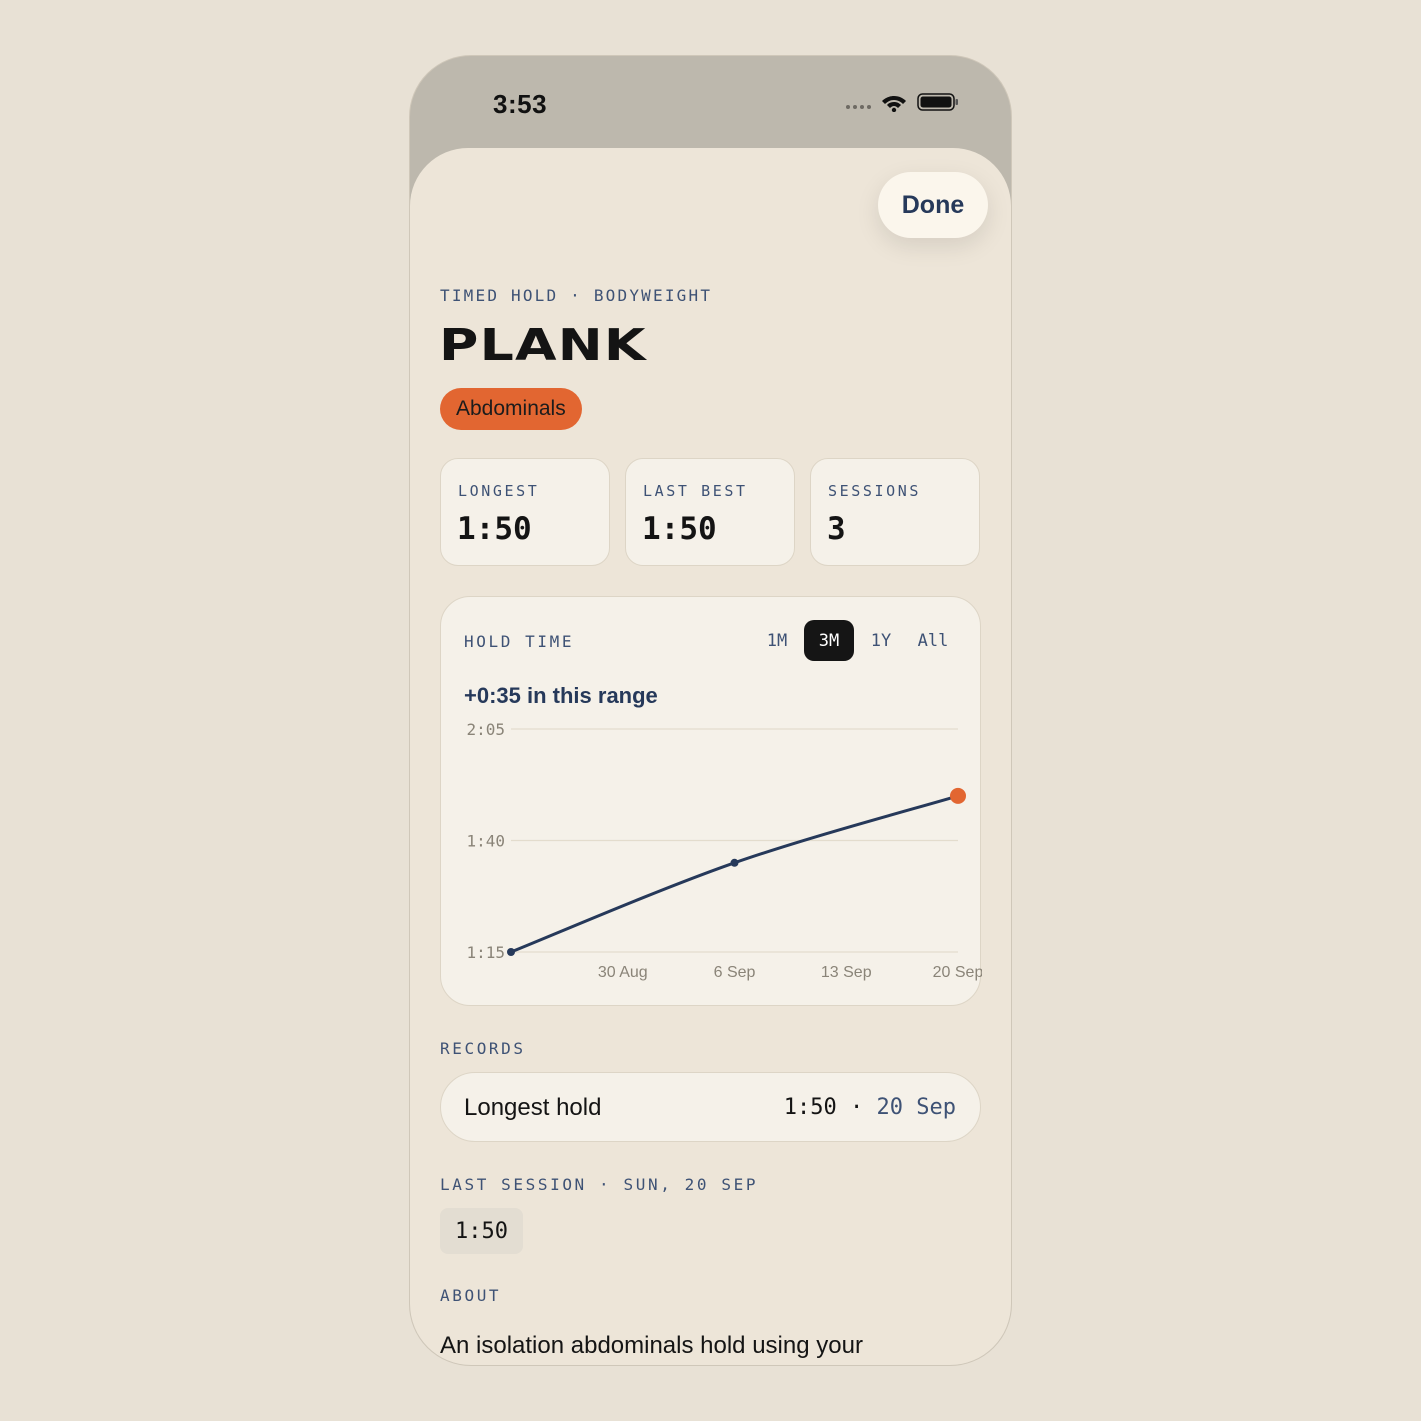 The height and width of the screenshot is (1421, 1421). What do you see at coordinates (485, 952) in the screenshot?
I see `y-tick-label: 1:15` at bounding box center [485, 952].